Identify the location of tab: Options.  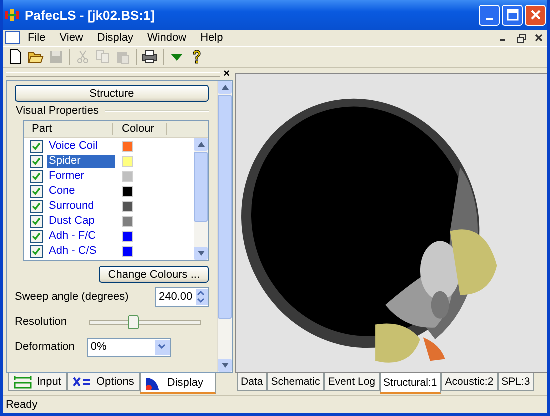
(103, 382).